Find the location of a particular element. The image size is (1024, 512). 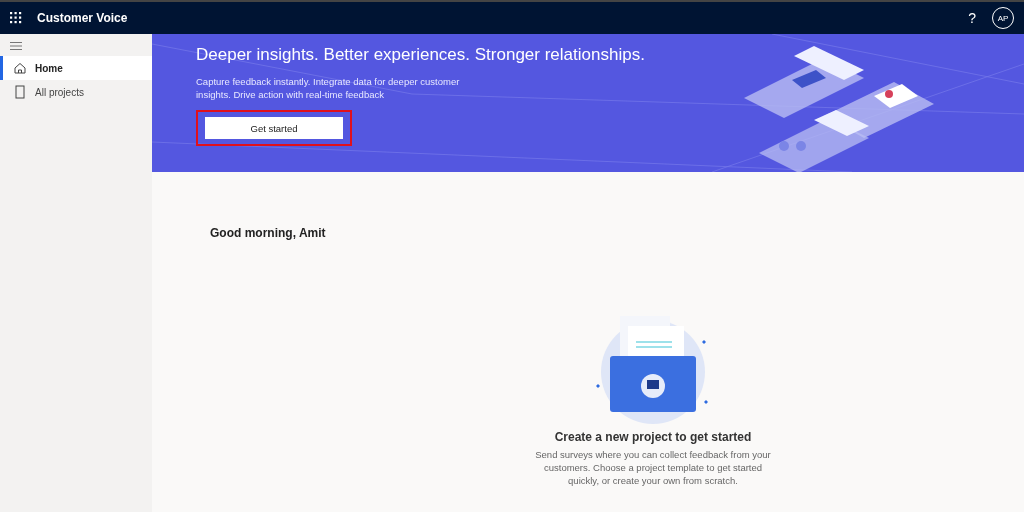

banner-heading: Deeper insights. Better experiences. Stronger relationships. is located at coordinates (420, 55).